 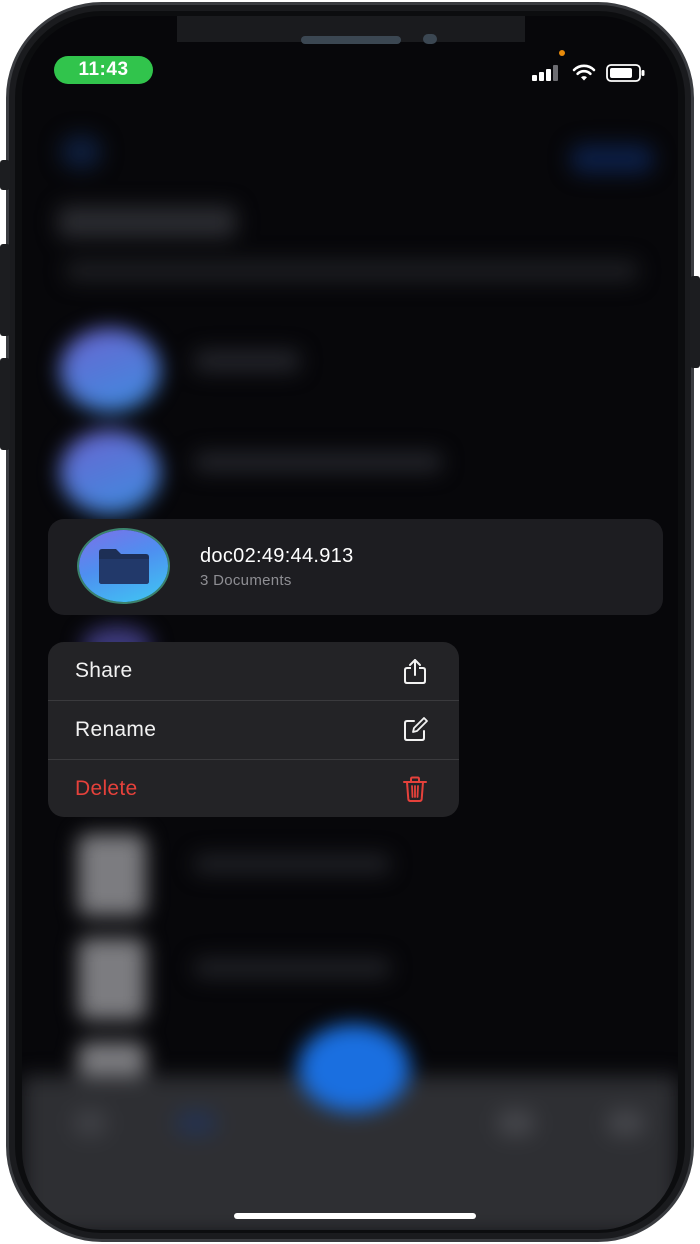 I want to click on share-icon, so click(x=415, y=671).